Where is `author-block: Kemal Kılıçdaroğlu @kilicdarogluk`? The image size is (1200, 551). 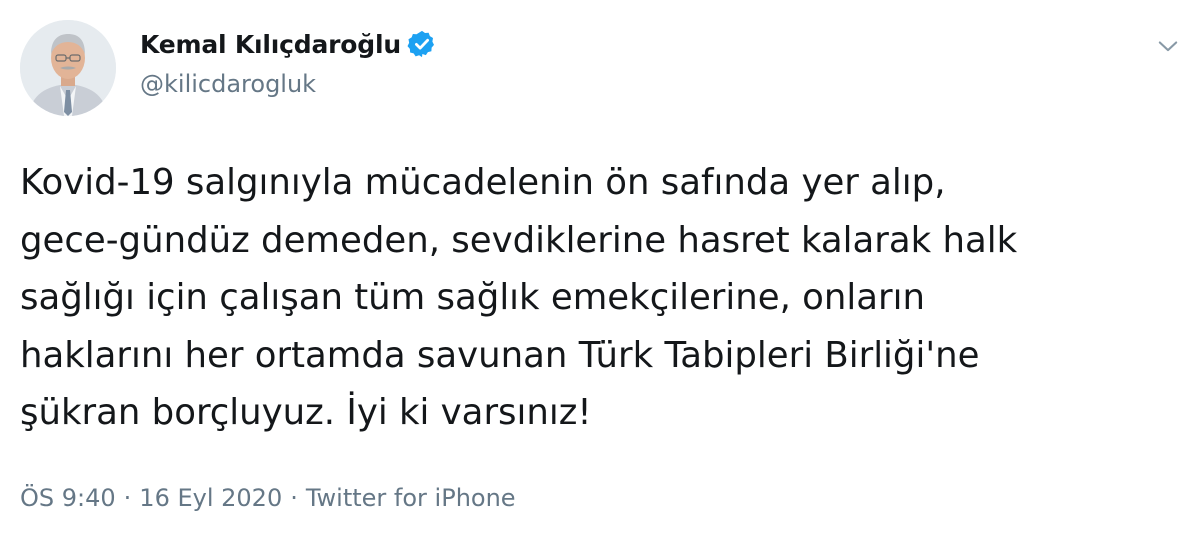 author-block: Kemal Kılıçdaroğlu @kilicdarogluk is located at coordinates (288, 61).